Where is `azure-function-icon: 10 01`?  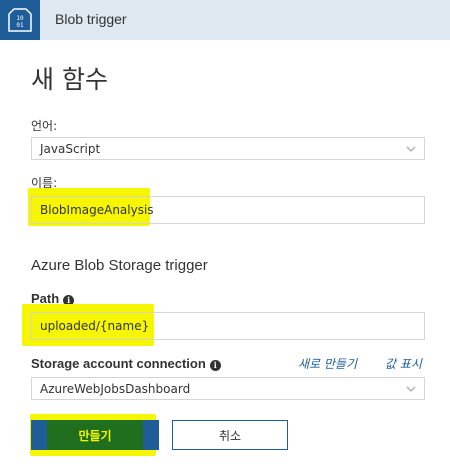
azure-function-icon: 10 01 is located at coordinates (20, 20).